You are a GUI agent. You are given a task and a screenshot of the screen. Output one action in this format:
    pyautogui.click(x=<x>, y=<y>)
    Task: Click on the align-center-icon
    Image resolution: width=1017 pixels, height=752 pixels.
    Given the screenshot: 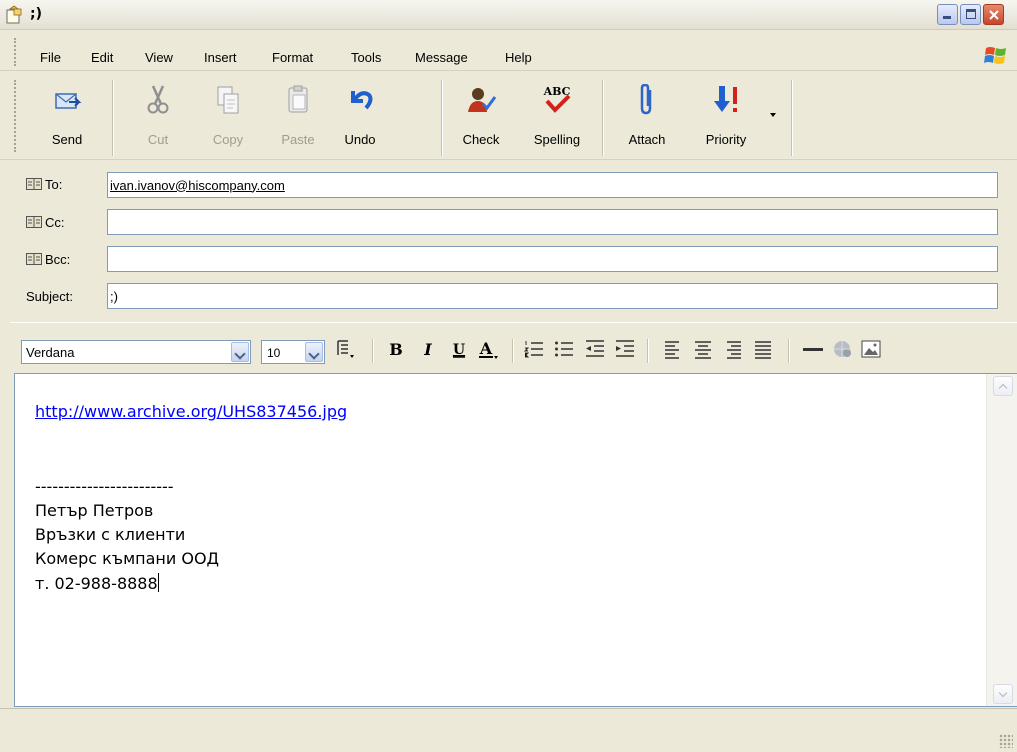 What is the action you would take?
    pyautogui.click(x=703, y=350)
    